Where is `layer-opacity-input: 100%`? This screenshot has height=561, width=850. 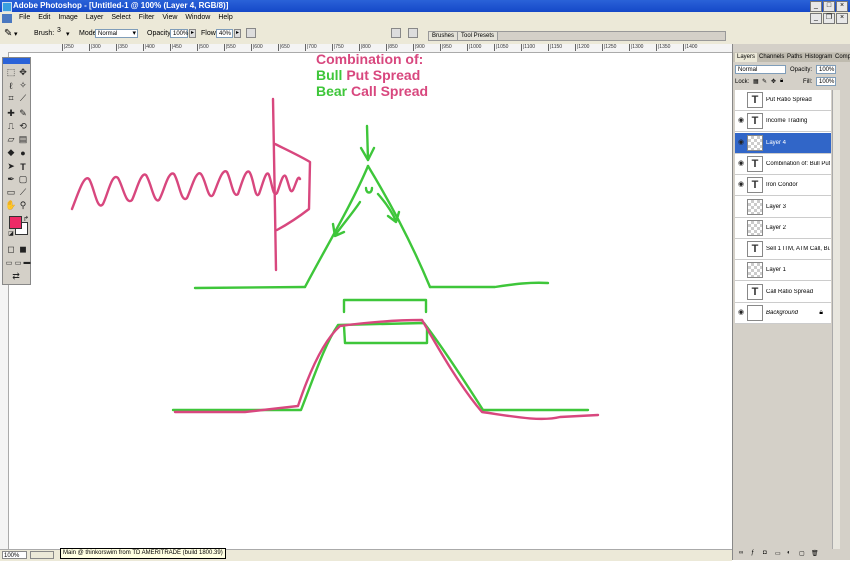 layer-opacity-input: 100% is located at coordinates (826, 69).